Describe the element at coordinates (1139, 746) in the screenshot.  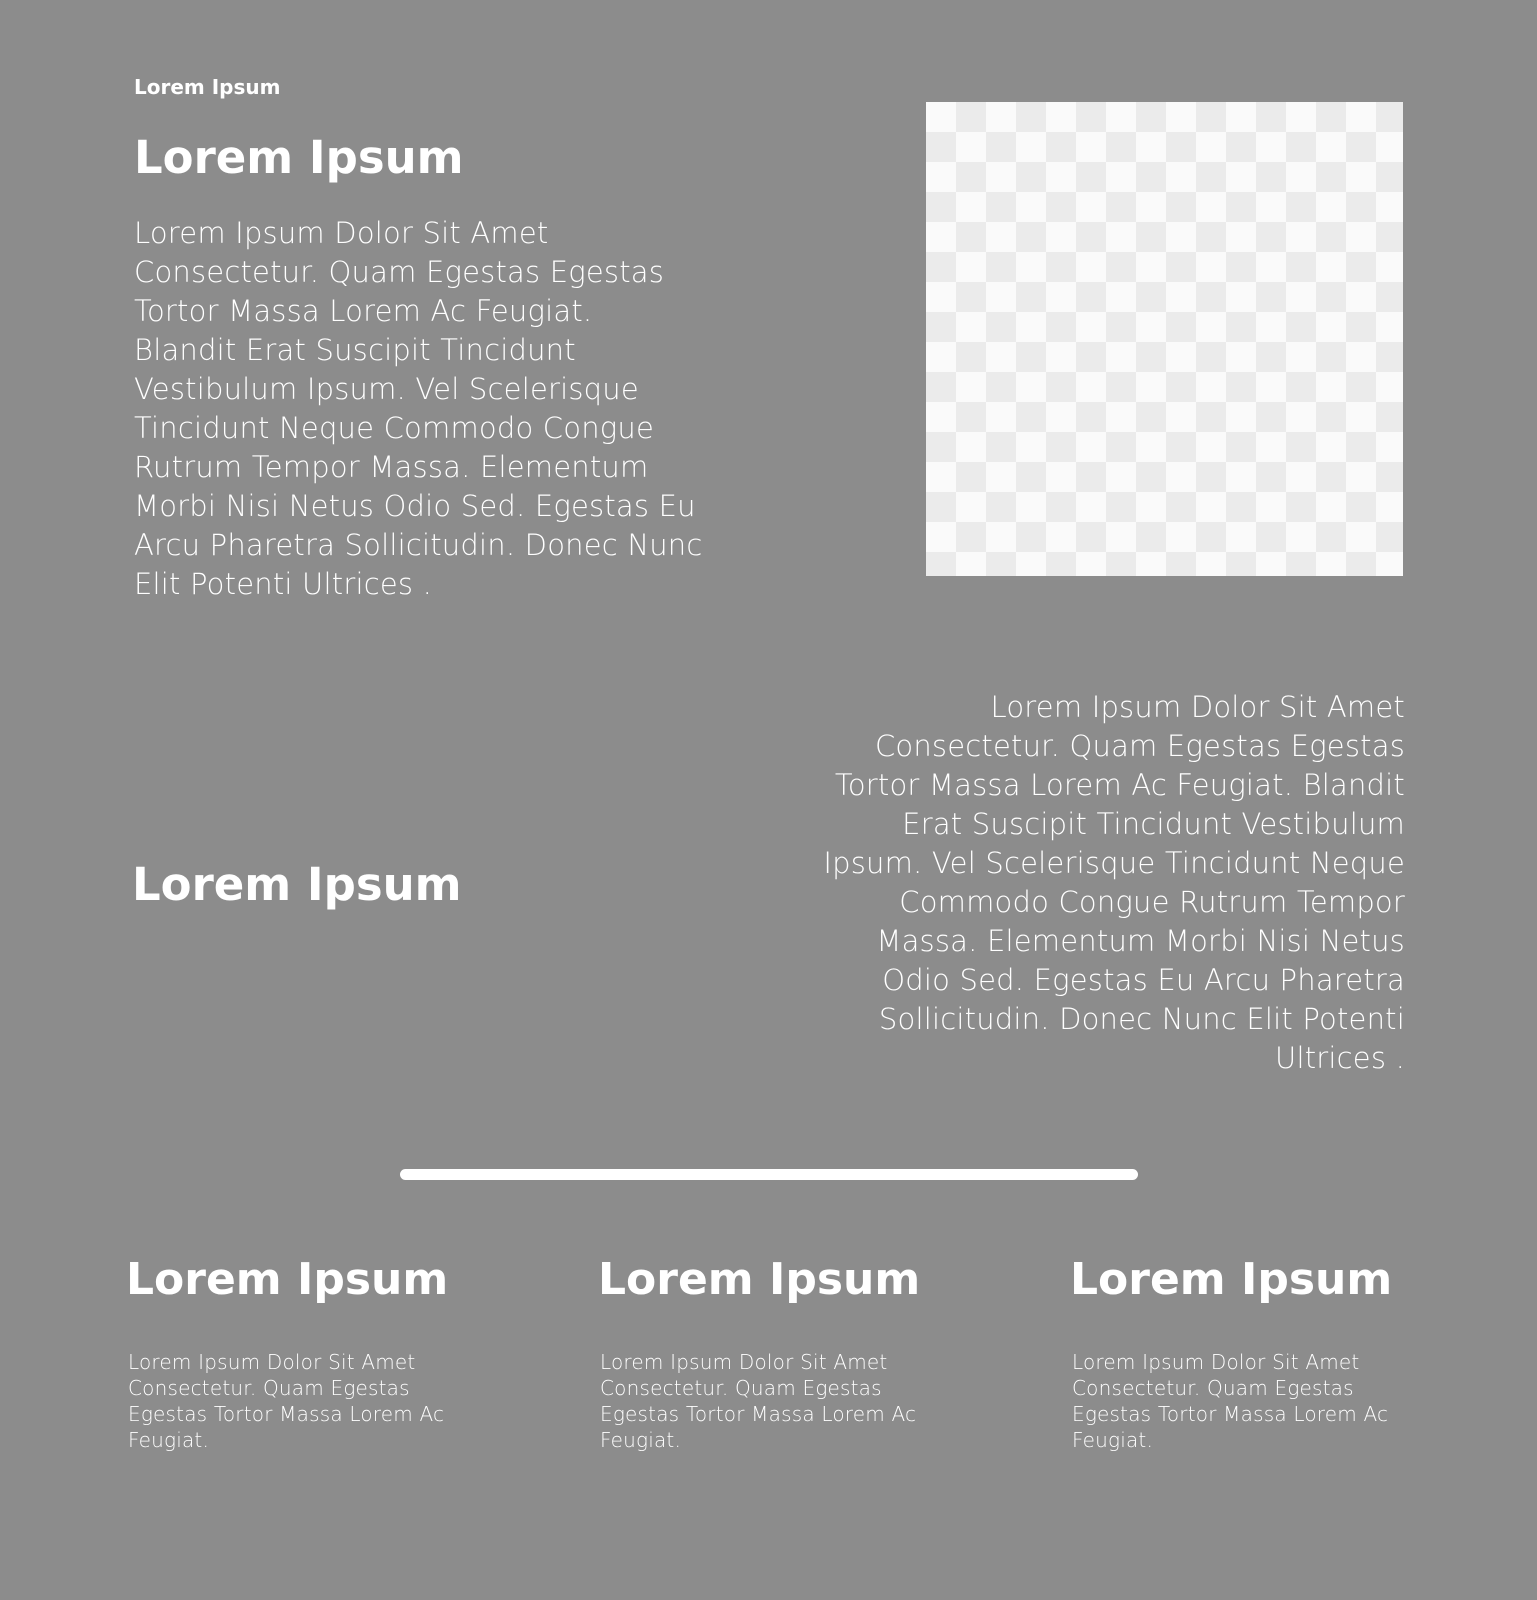
I see `feature-body-line: Consectetur. Quam Egestas Egestas` at that location.